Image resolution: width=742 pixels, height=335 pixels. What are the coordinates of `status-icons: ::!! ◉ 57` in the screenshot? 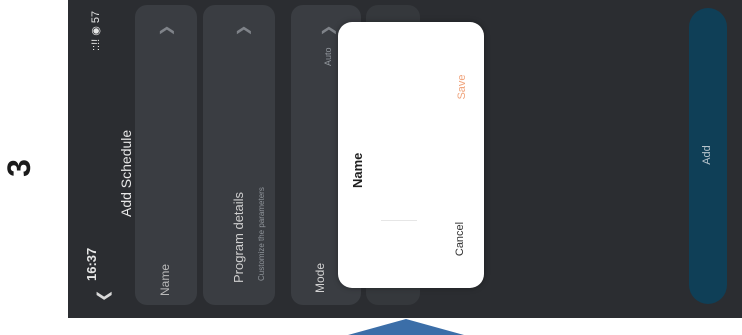 It's located at (96, 30).